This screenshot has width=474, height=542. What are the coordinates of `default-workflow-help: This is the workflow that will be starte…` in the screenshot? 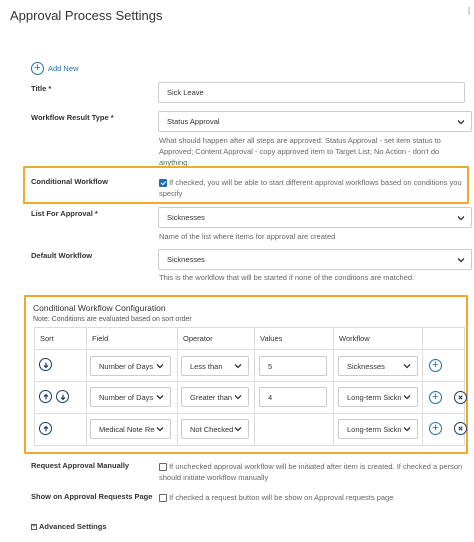 It's located at (287, 277).